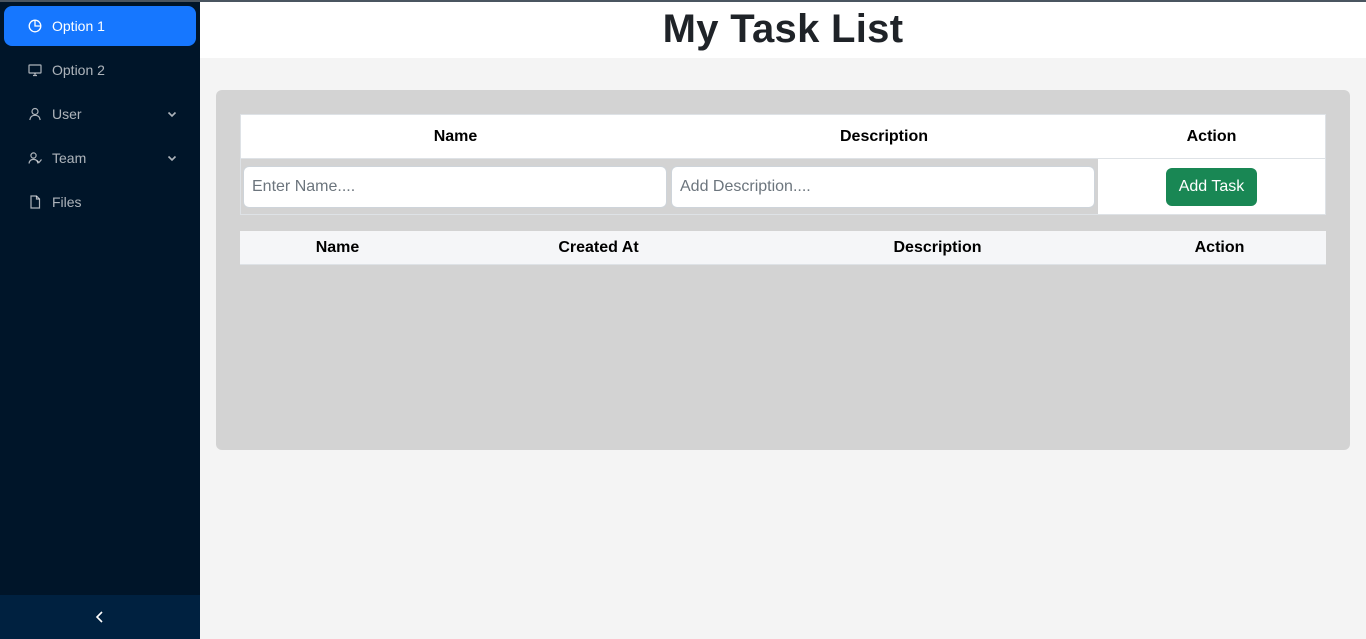 This screenshot has width=1366, height=639. I want to click on sidebar-collapse-button, so click(100, 617).